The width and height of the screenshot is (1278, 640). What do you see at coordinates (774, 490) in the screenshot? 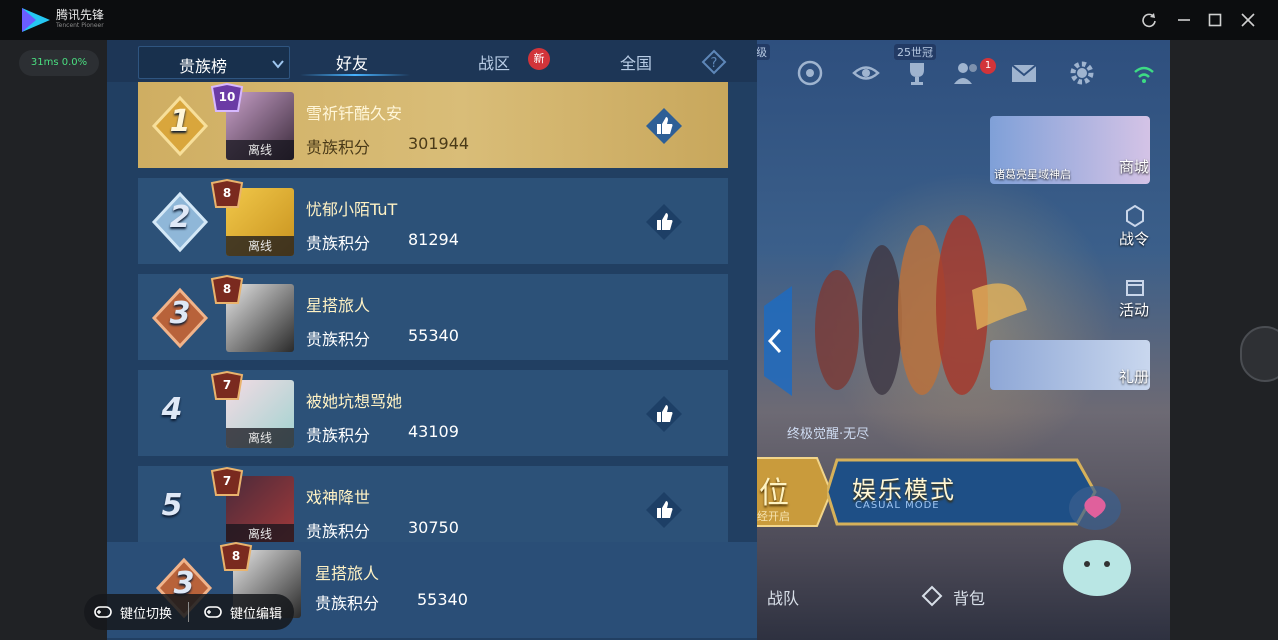
I see `ranked-button-label: 位` at bounding box center [774, 490].